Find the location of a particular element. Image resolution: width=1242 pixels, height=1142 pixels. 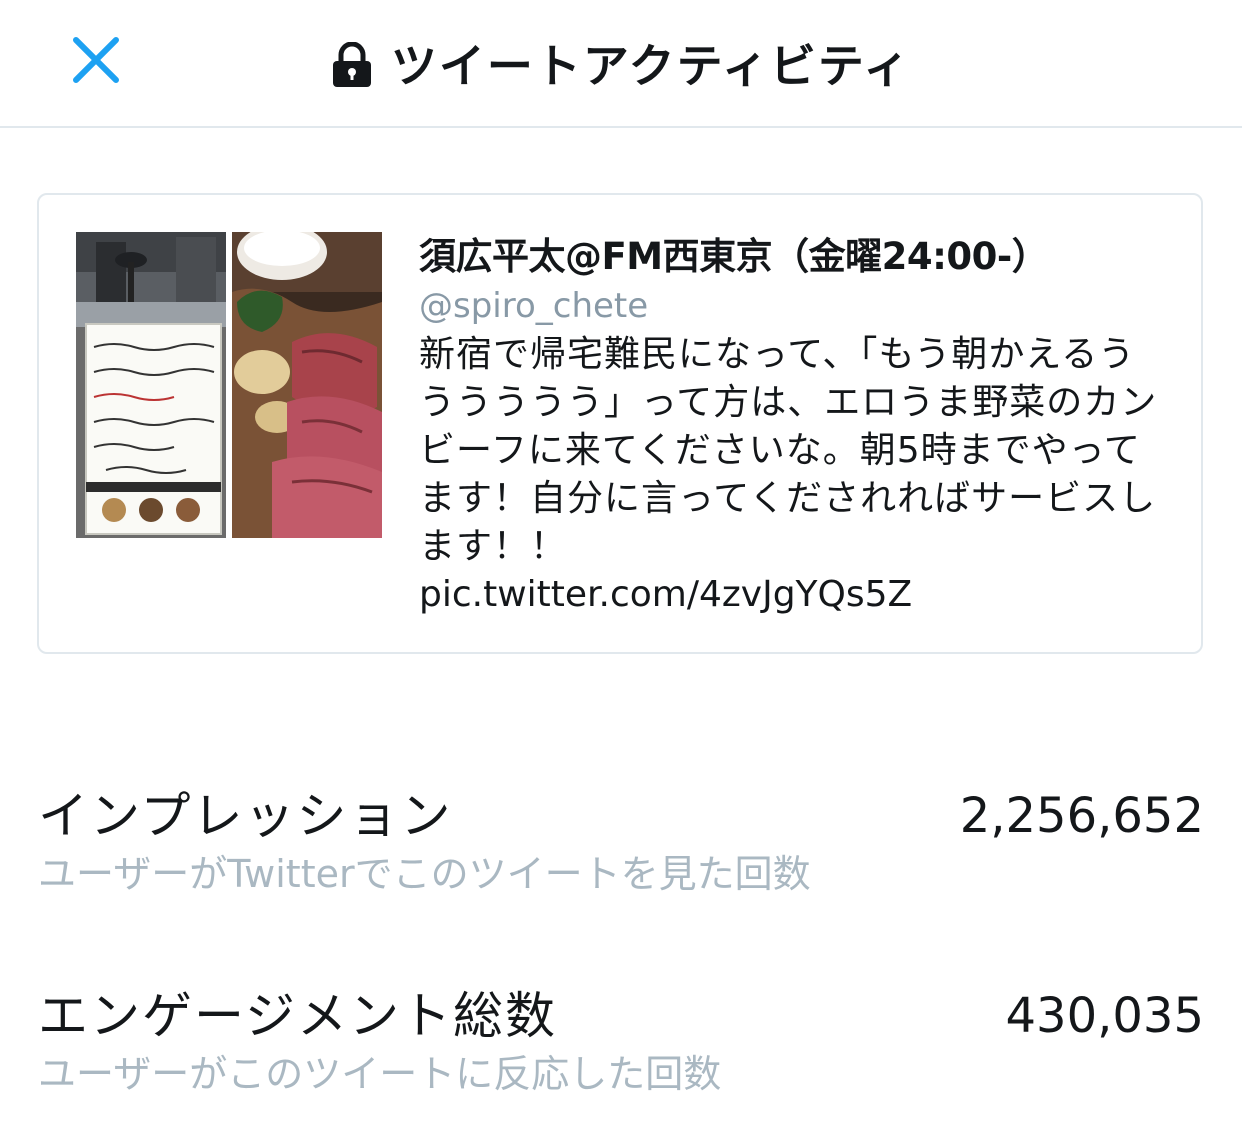

metric-engagements: エンゲージメント総数 ユーザーがこのツイートに反応した回数 430,035 is located at coordinates (621, 1042).